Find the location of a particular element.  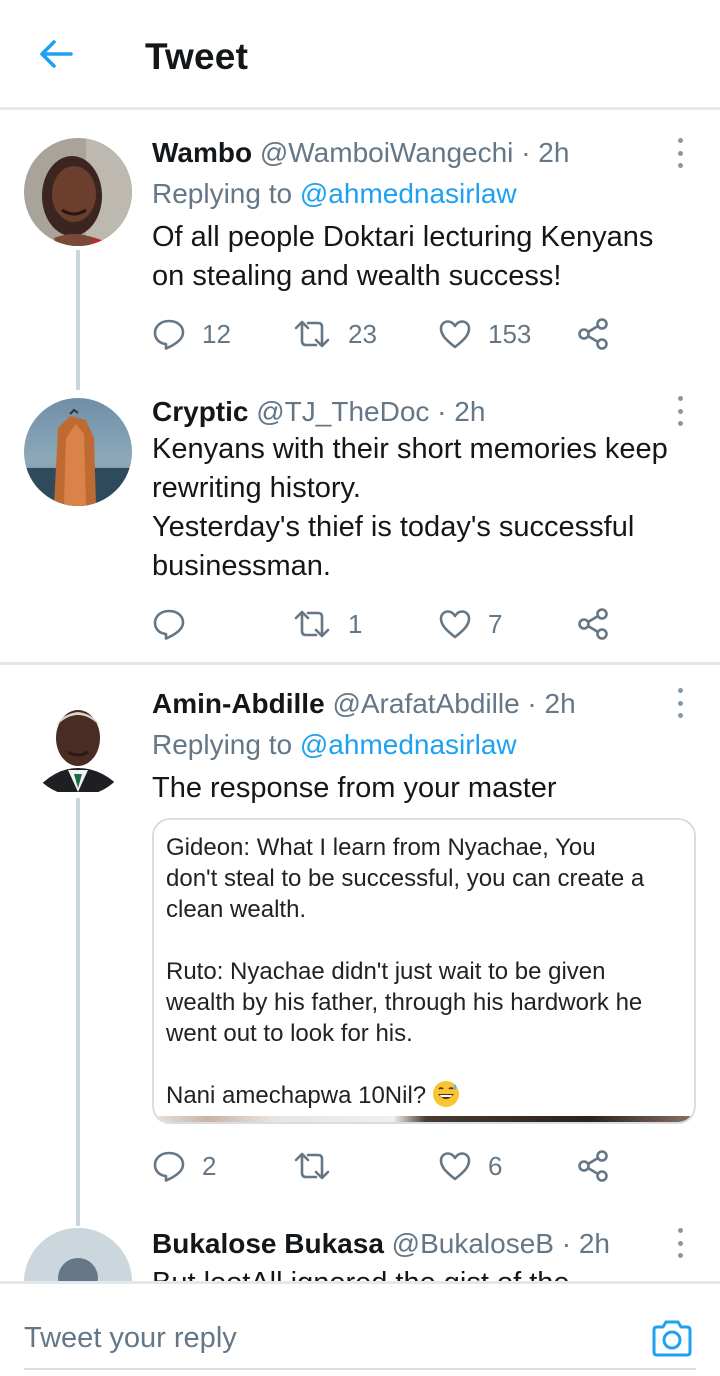

retweet-button is located at coordinates (320, 1166).